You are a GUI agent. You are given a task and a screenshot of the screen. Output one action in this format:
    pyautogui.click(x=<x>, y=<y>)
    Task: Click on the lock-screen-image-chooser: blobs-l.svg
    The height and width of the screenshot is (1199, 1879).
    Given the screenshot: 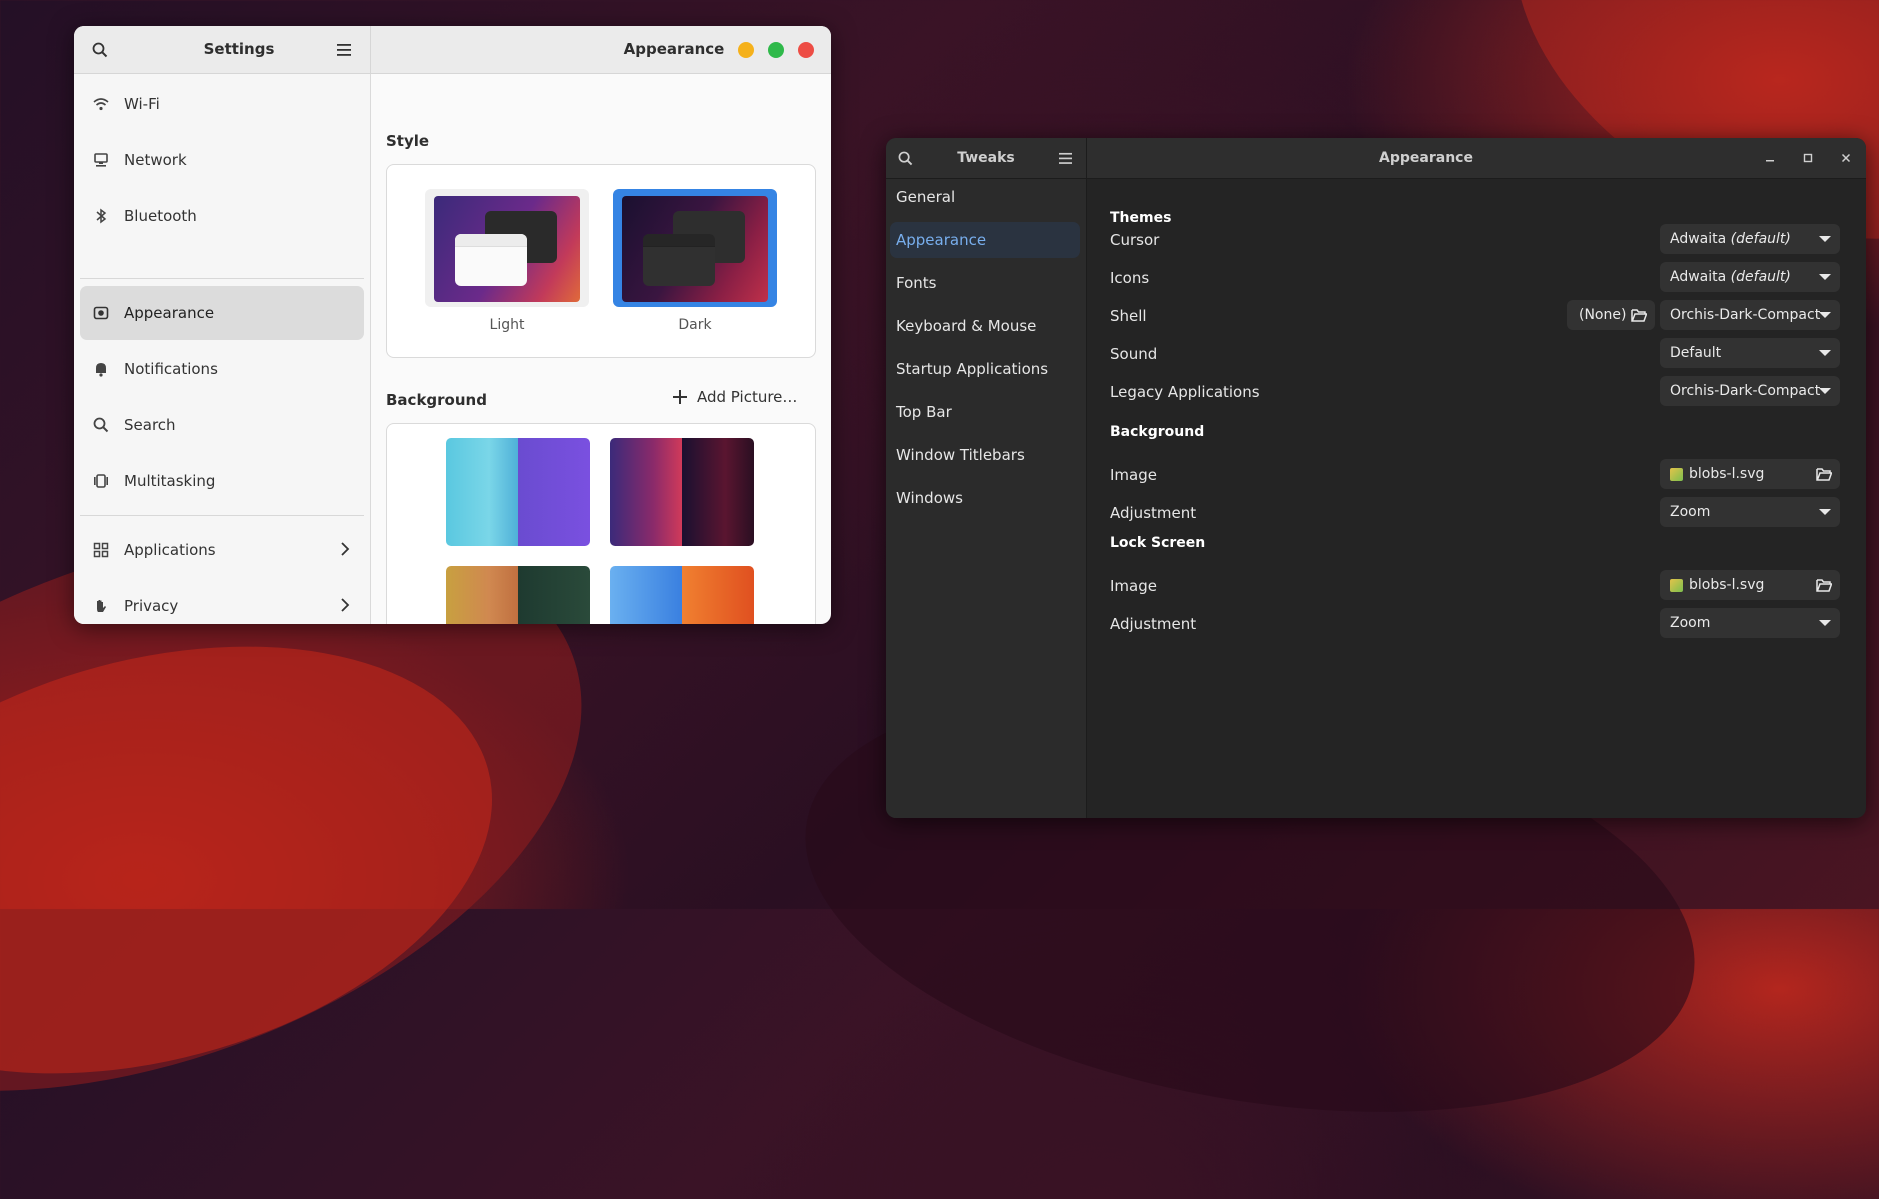 What is the action you would take?
    pyautogui.click(x=1750, y=585)
    